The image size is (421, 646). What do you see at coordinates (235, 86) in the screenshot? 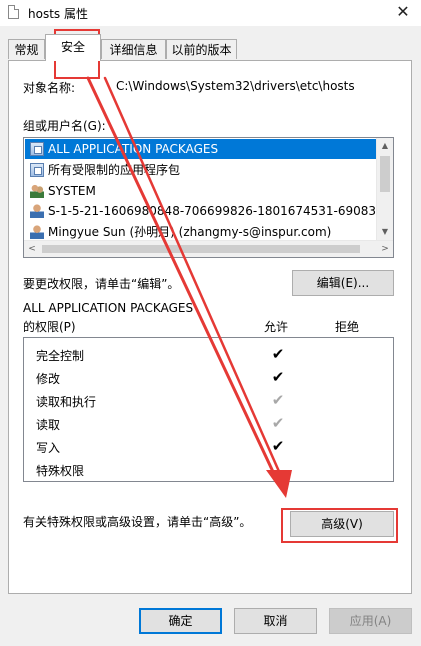
I see `object-path: C:\Windows\System32\drivers\etc\hosts` at bounding box center [235, 86].